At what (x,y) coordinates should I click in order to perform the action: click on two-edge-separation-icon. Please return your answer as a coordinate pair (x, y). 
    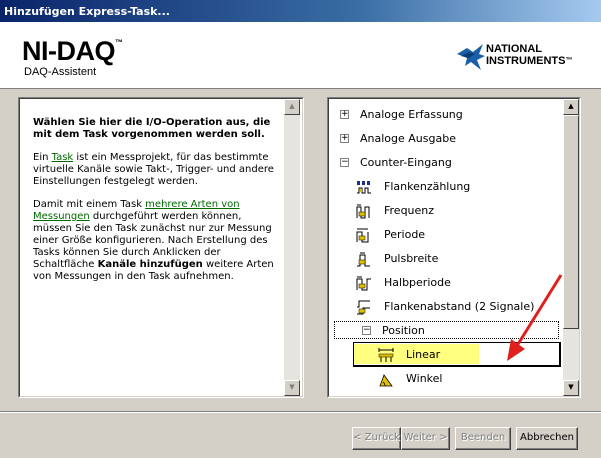
    Looking at the image, I should click on (363, 307).